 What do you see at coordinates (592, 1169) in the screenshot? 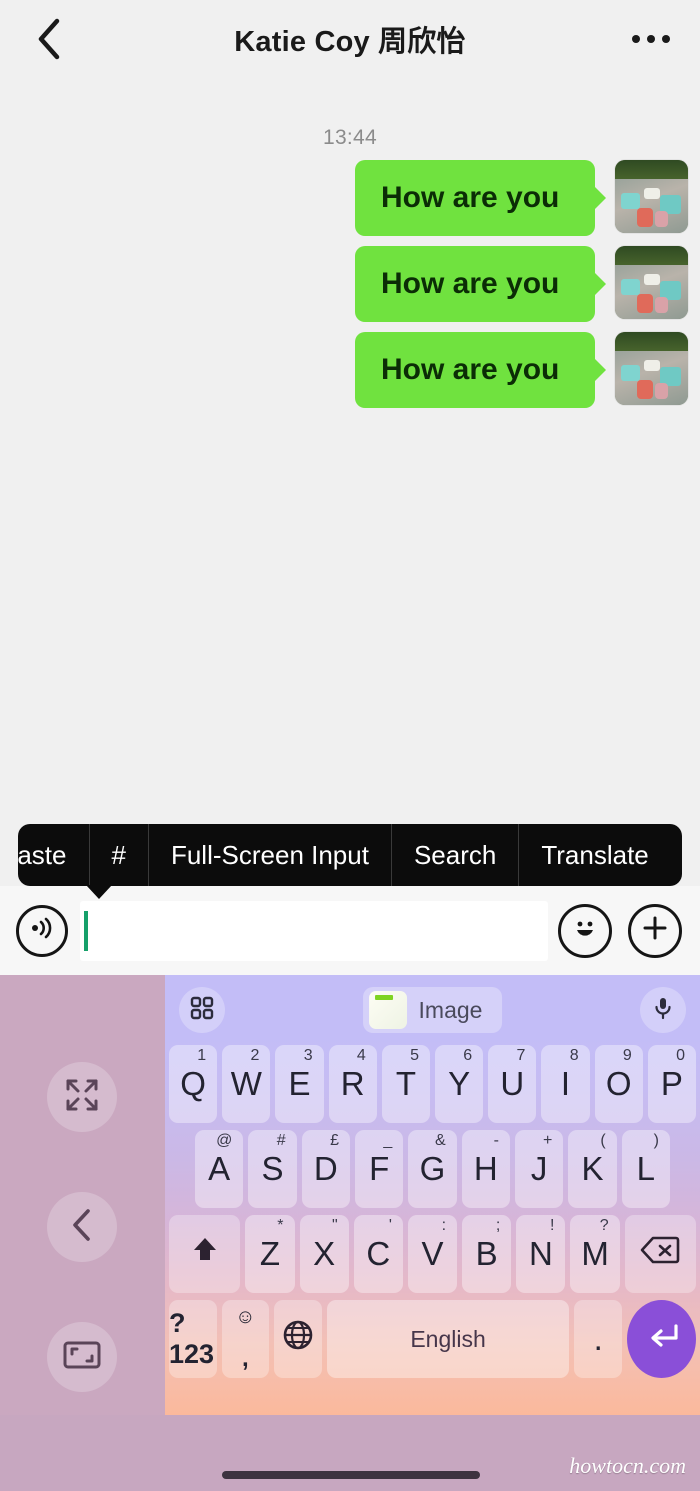
I see `key-k: (K` at bounding box center [592, 1169].